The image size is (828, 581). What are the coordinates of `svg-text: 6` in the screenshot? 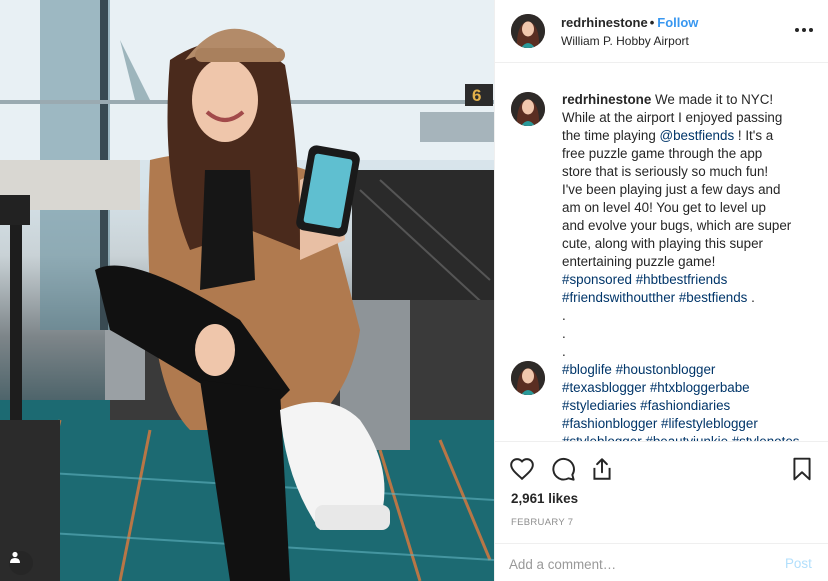 It's located at (476, 95).